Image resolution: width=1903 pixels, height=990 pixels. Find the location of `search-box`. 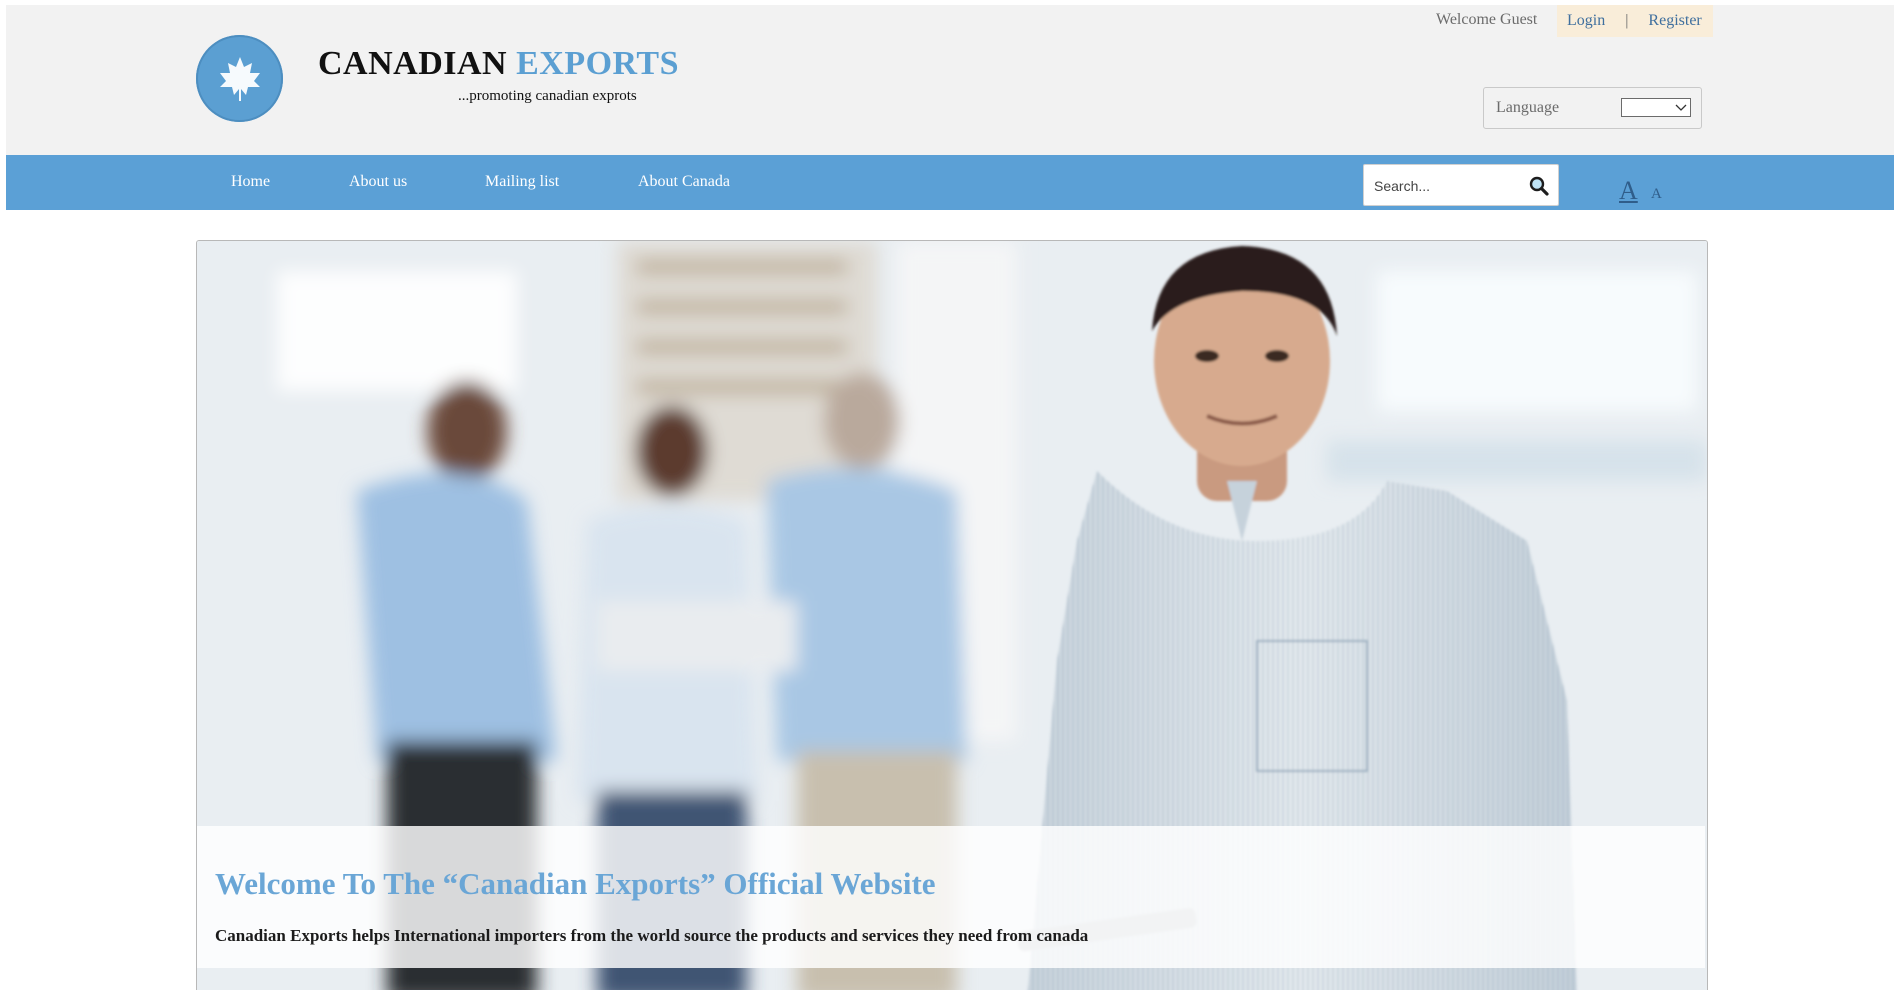

search-box is located at coordinates (1461, 185).